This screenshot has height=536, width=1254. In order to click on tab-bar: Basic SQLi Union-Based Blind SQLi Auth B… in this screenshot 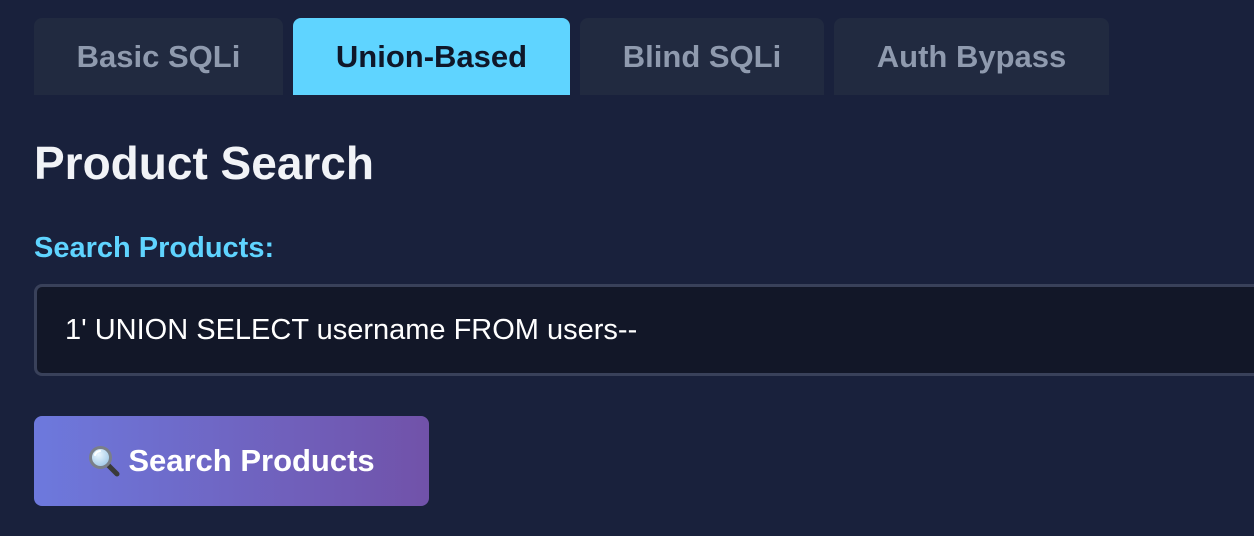, I will do `click(571, 56)`.